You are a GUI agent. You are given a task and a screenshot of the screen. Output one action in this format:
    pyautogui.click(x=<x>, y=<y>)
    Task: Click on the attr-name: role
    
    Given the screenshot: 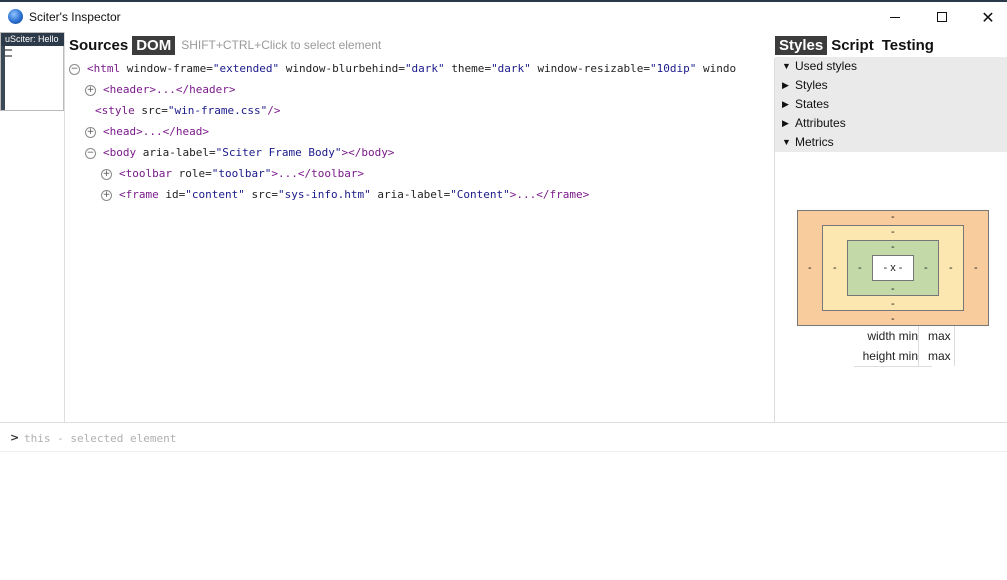 What is the action you would take?
    pyautogui.click(x=192, y=173)
    